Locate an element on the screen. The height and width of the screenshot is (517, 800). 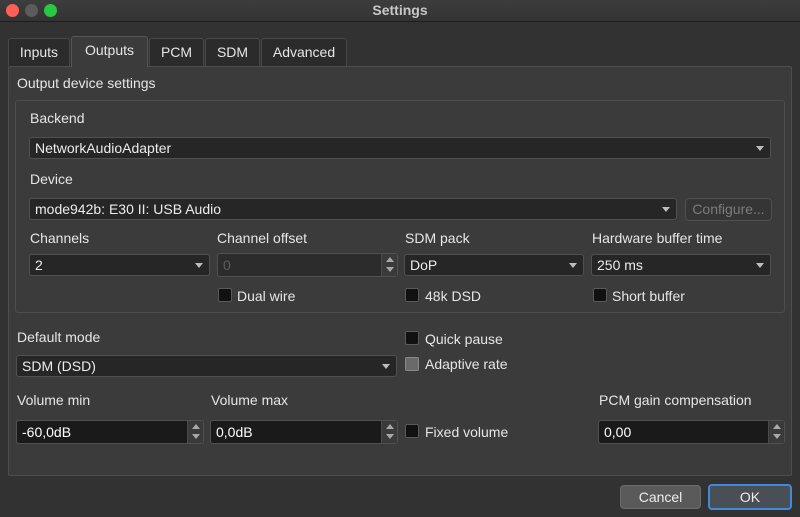
ok-button: OK is located at coordinates (750, 497).